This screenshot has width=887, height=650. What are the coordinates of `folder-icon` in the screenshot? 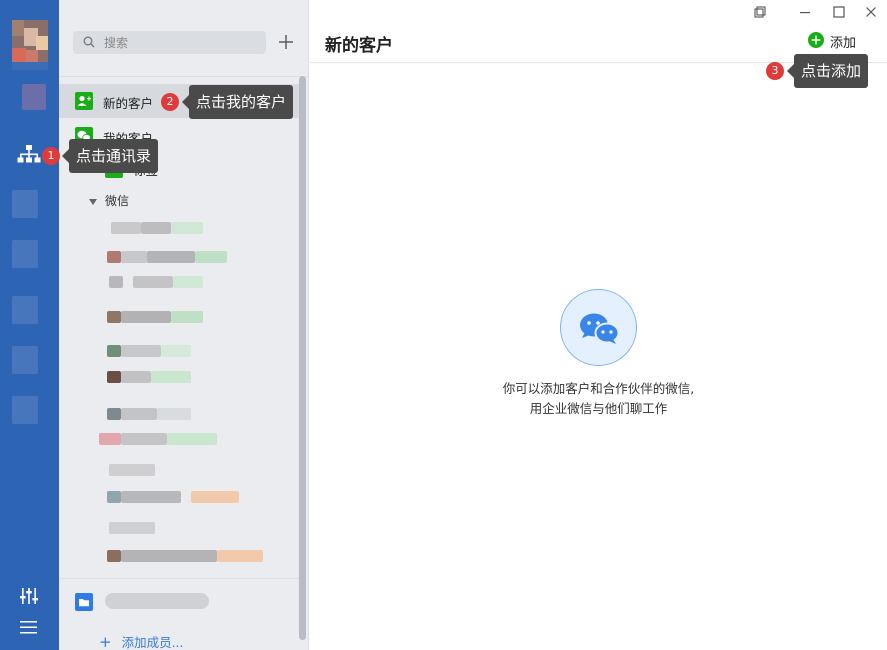 It's located at (84, 602).